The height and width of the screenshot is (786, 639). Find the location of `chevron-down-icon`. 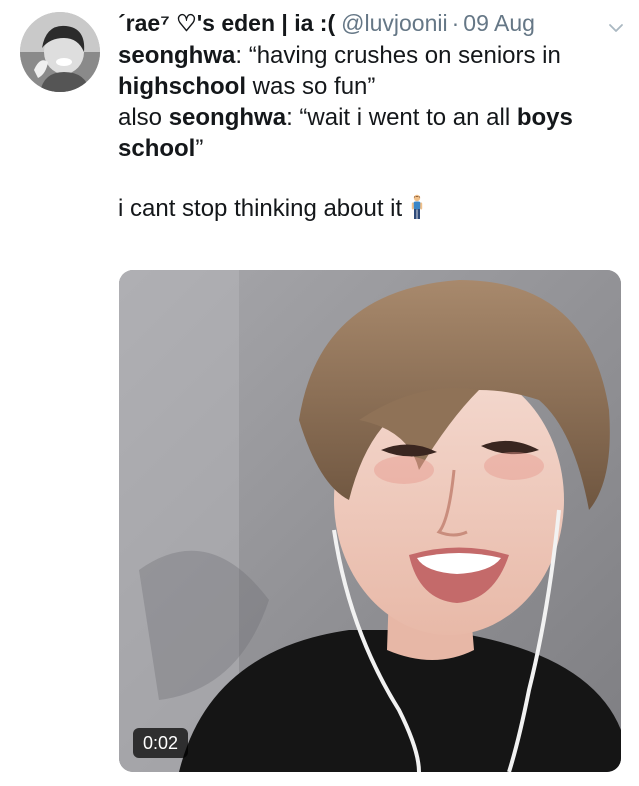

chevron-down-icon is located at coordinates (616, 23).